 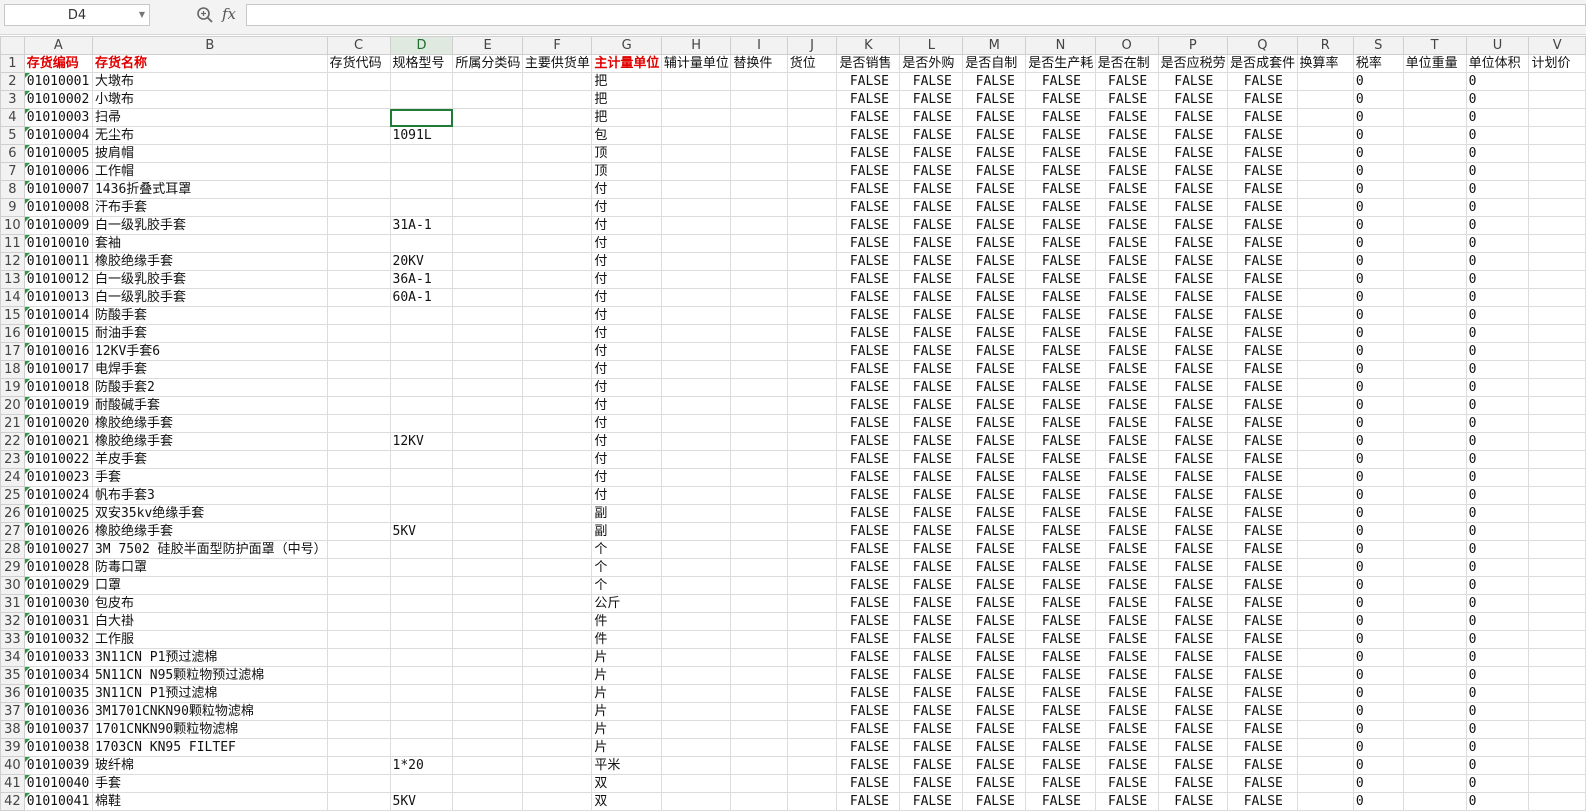 I want to click on column-header-a: A, so click(x=58, y=45).